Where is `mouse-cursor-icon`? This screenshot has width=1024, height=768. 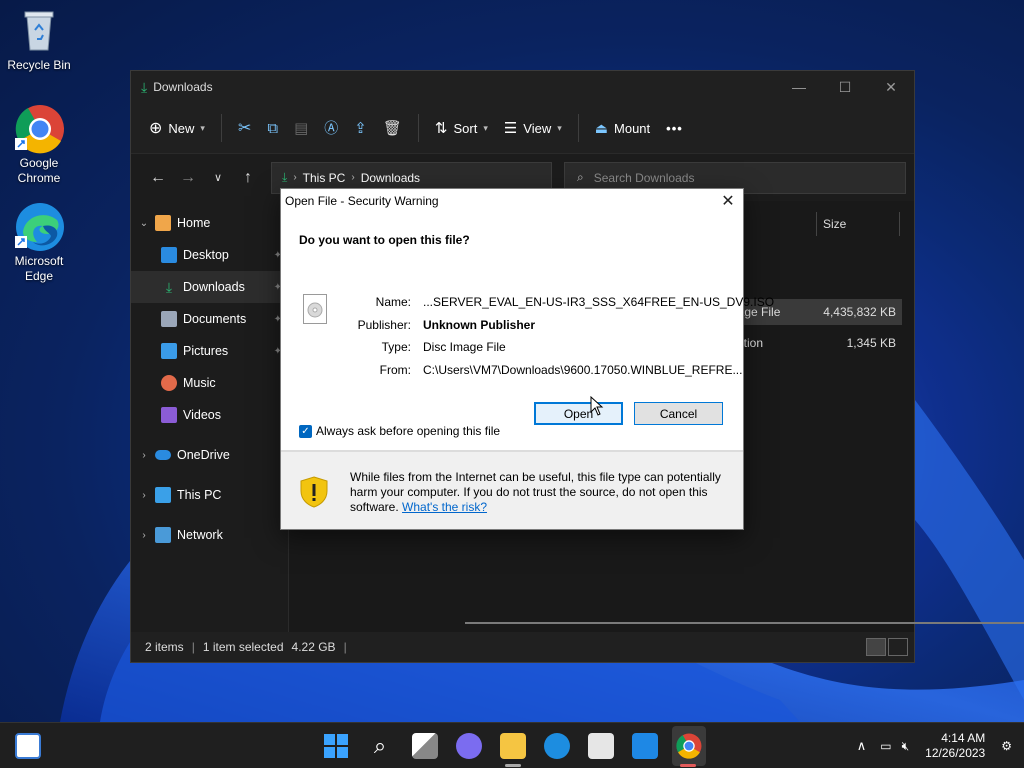
mouse-cursor-icon is located at coordinates (597, 406).